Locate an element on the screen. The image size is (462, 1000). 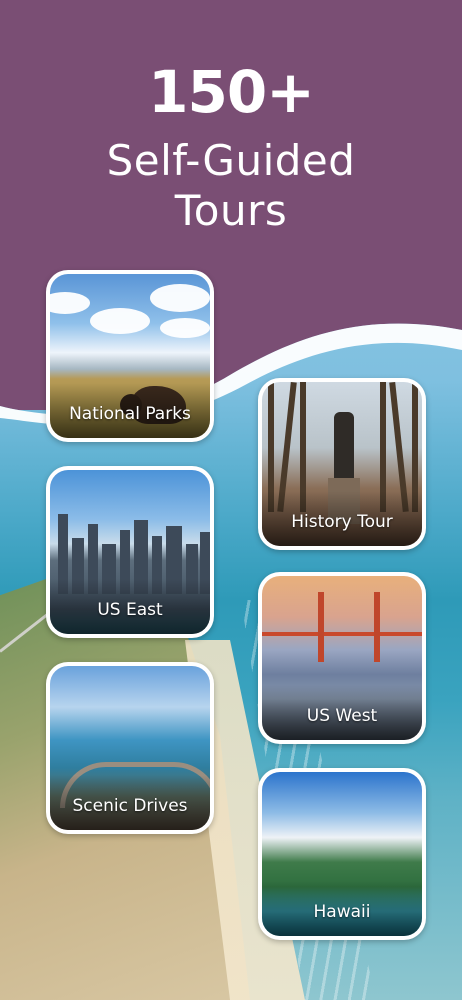
card-us-west: US West is located at coordinates (342, 658).